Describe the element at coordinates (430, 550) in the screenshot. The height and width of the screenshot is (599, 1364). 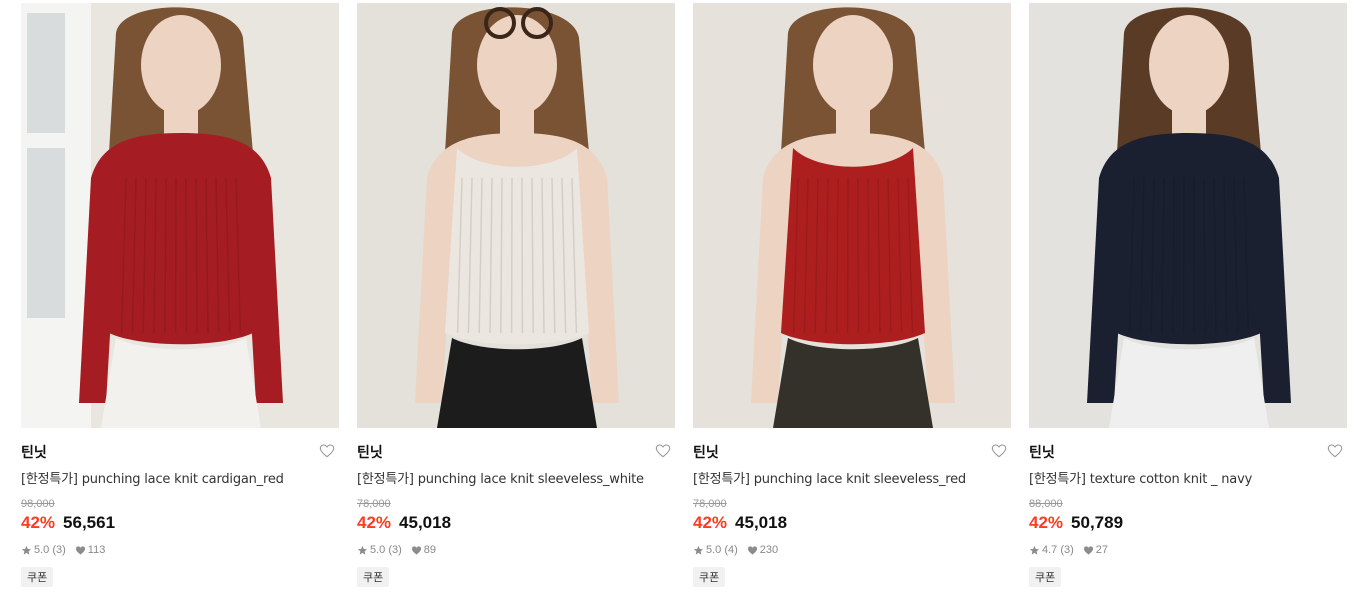
I see `likes-count: 89` at that location.